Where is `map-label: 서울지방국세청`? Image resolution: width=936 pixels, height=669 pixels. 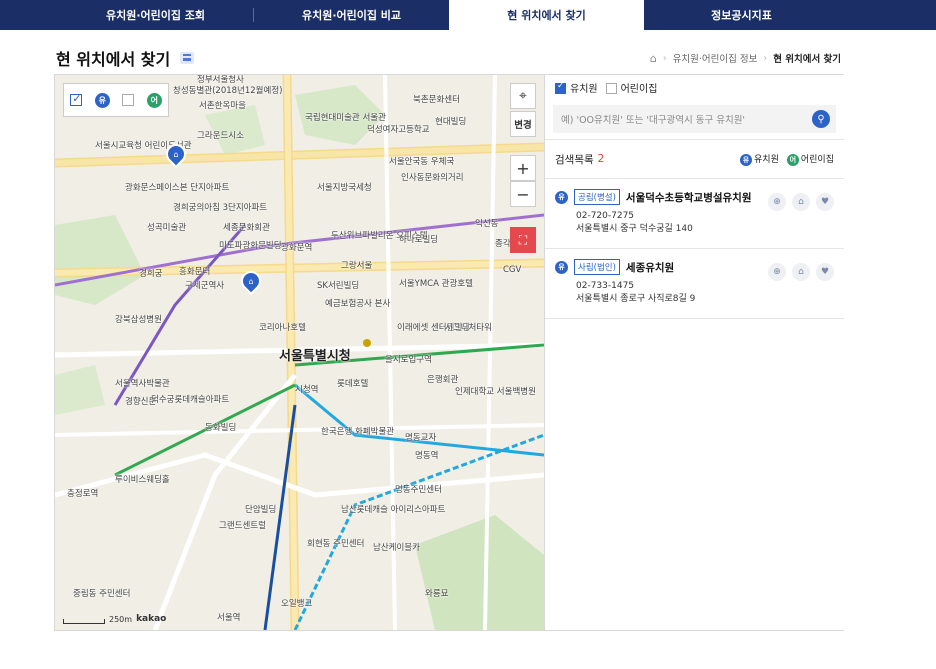
map-label: 서울지방국세청 is located at coordinates (344, 188).